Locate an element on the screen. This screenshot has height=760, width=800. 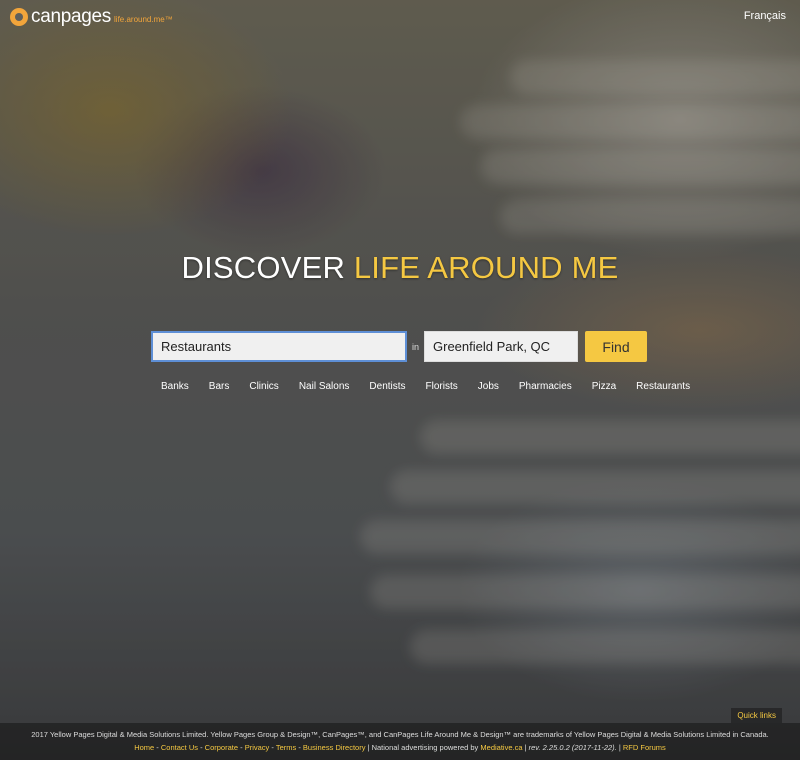
footer-link-corporate: Corporate is located at coordinates (221, 747).